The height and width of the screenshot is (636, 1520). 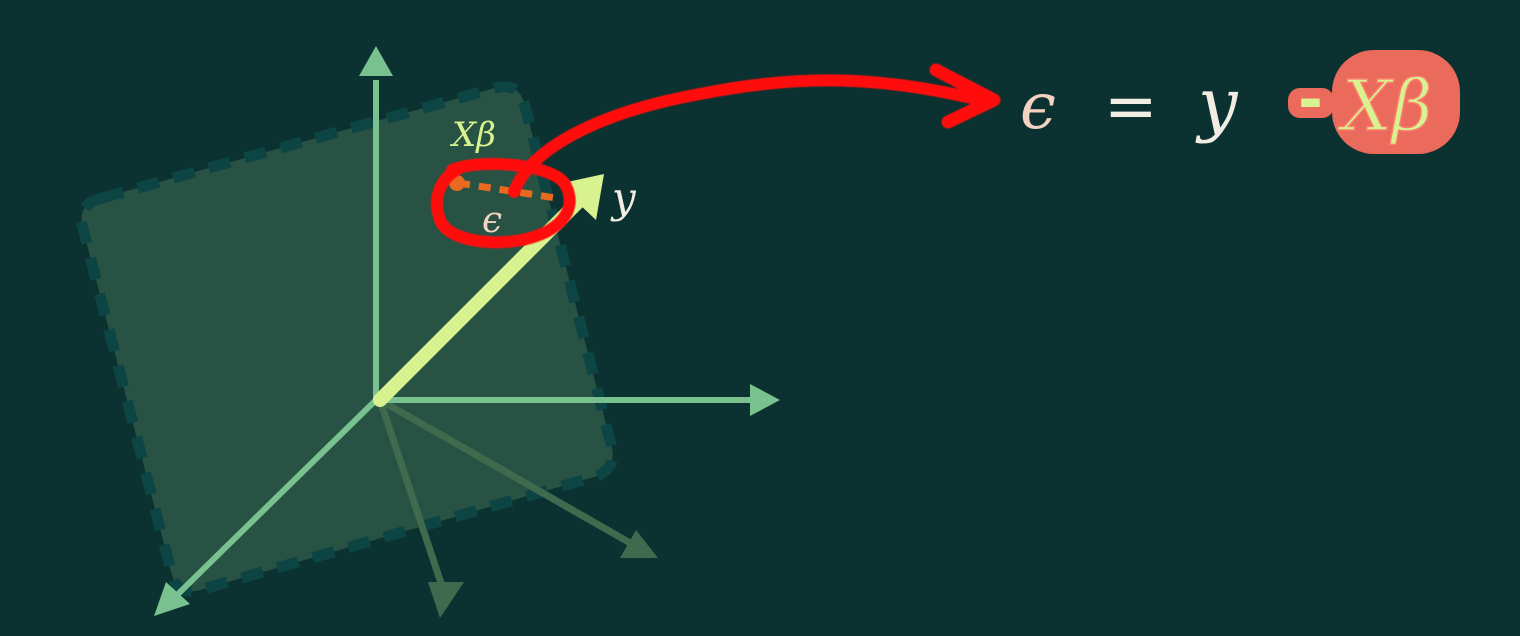 What do you see at coordinates (1310, 100) in the screenshot?
I see `equation-minus: -` at bounding box center [1310, 100].